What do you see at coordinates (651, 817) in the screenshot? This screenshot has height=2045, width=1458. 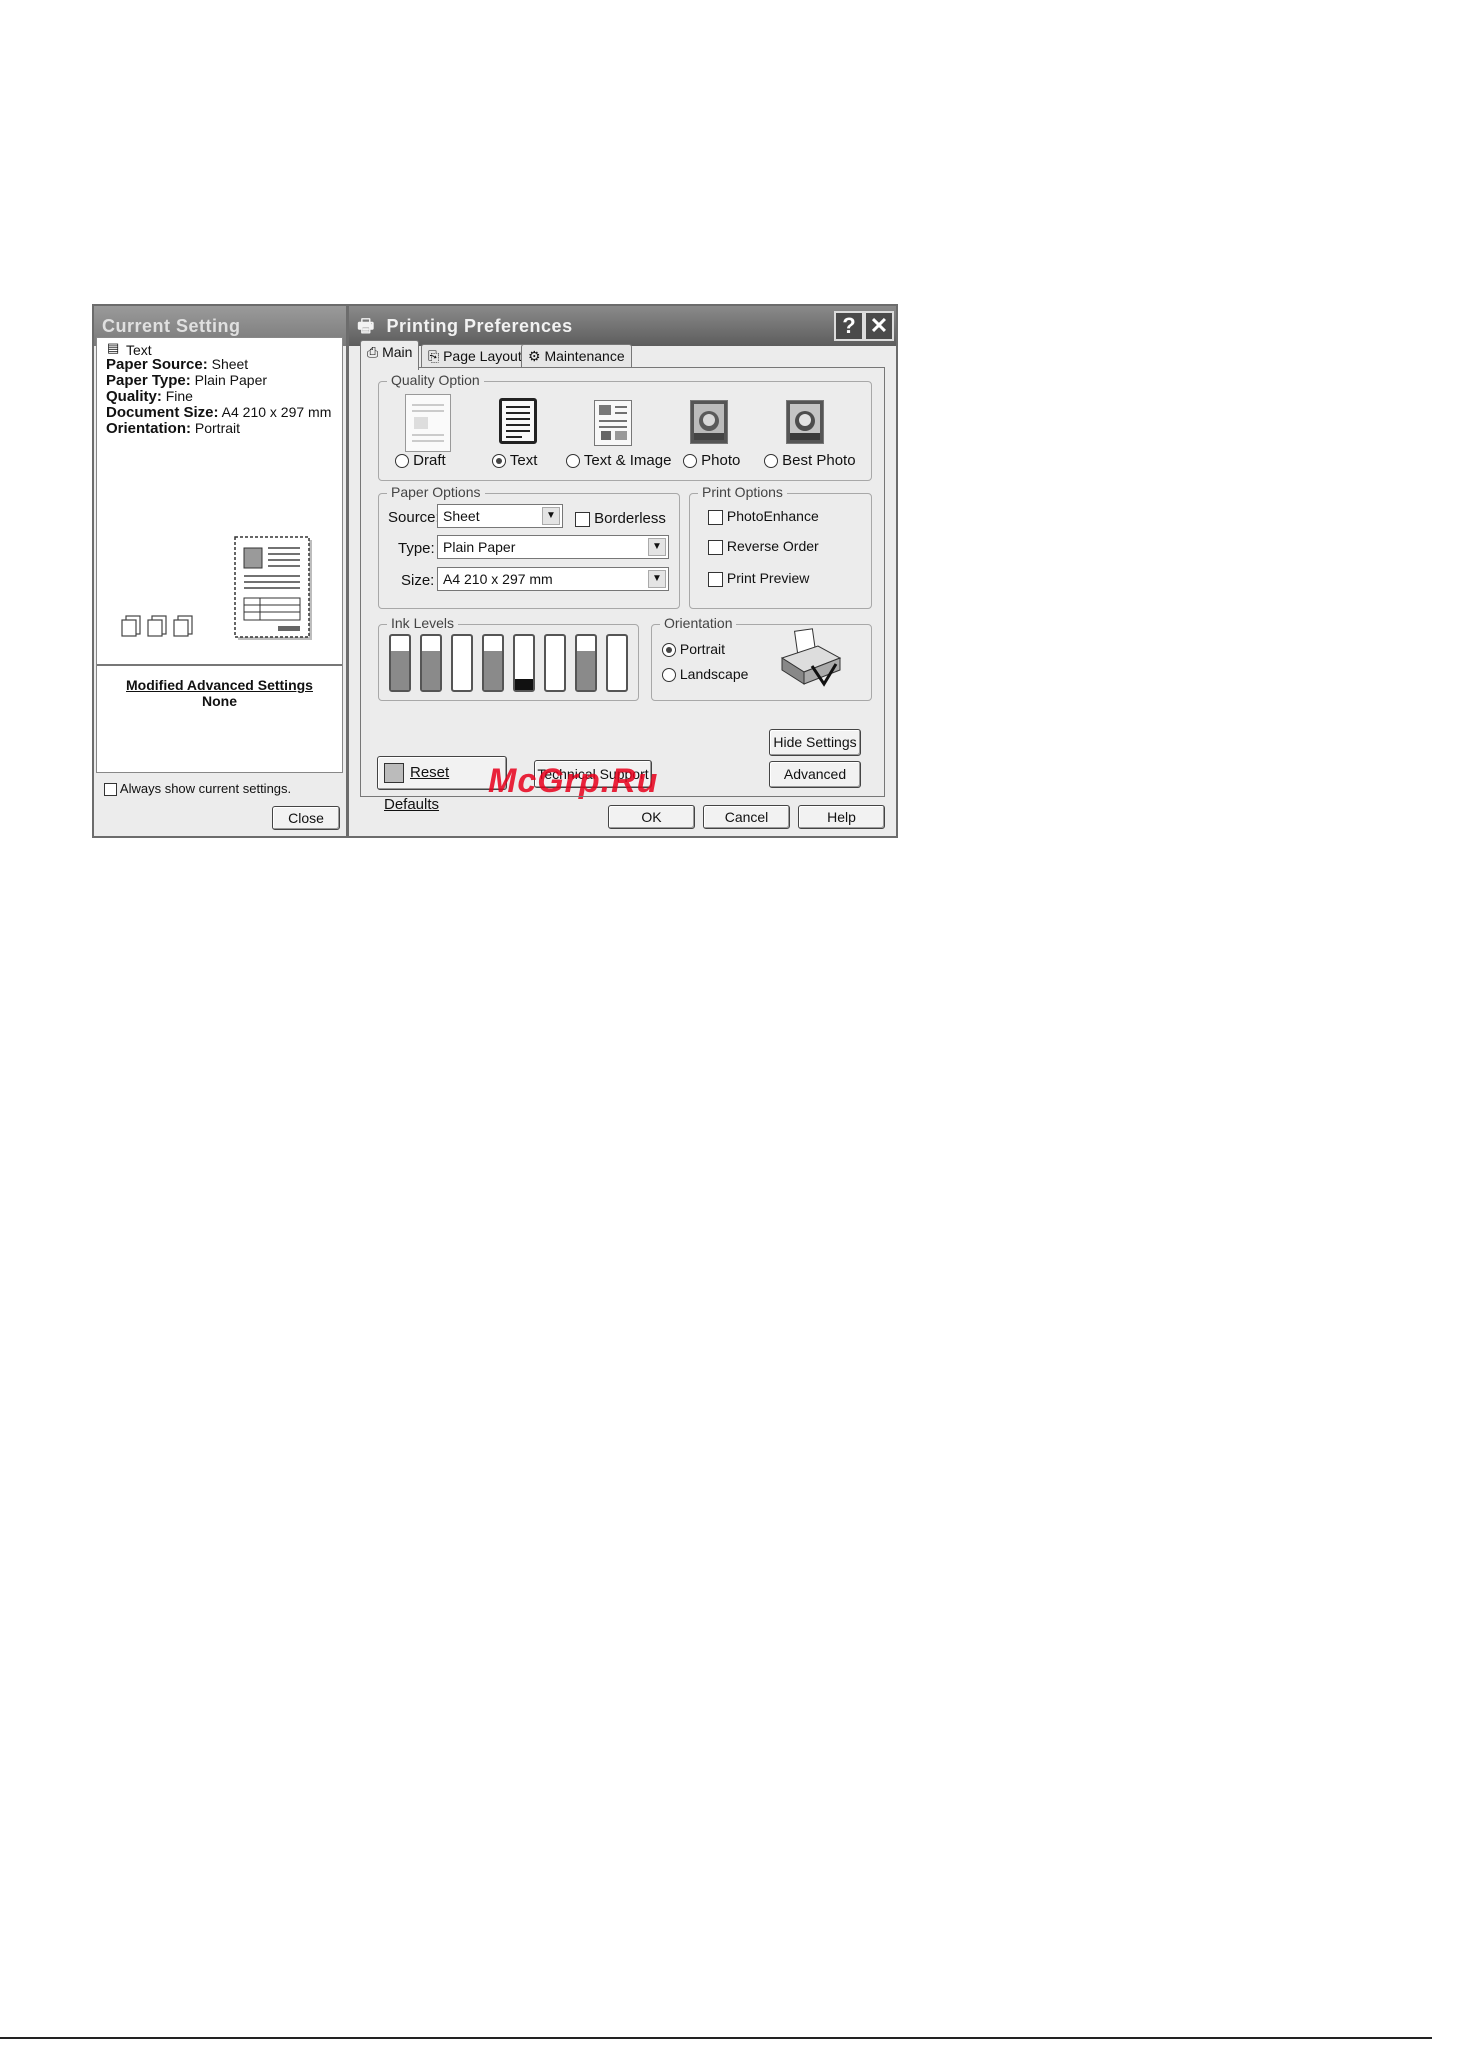 I see `ok-button: OK` at bounding box center [651, 817].